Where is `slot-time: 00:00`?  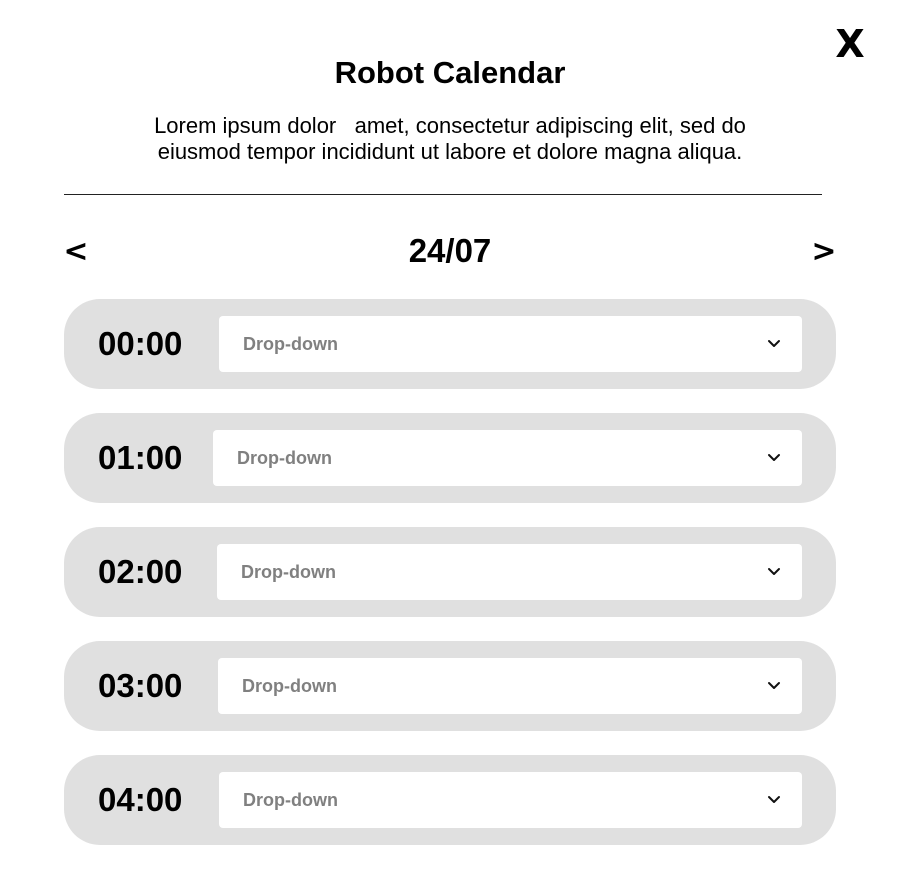 slot-time: 00:00 is located at coordinates (140, 343).